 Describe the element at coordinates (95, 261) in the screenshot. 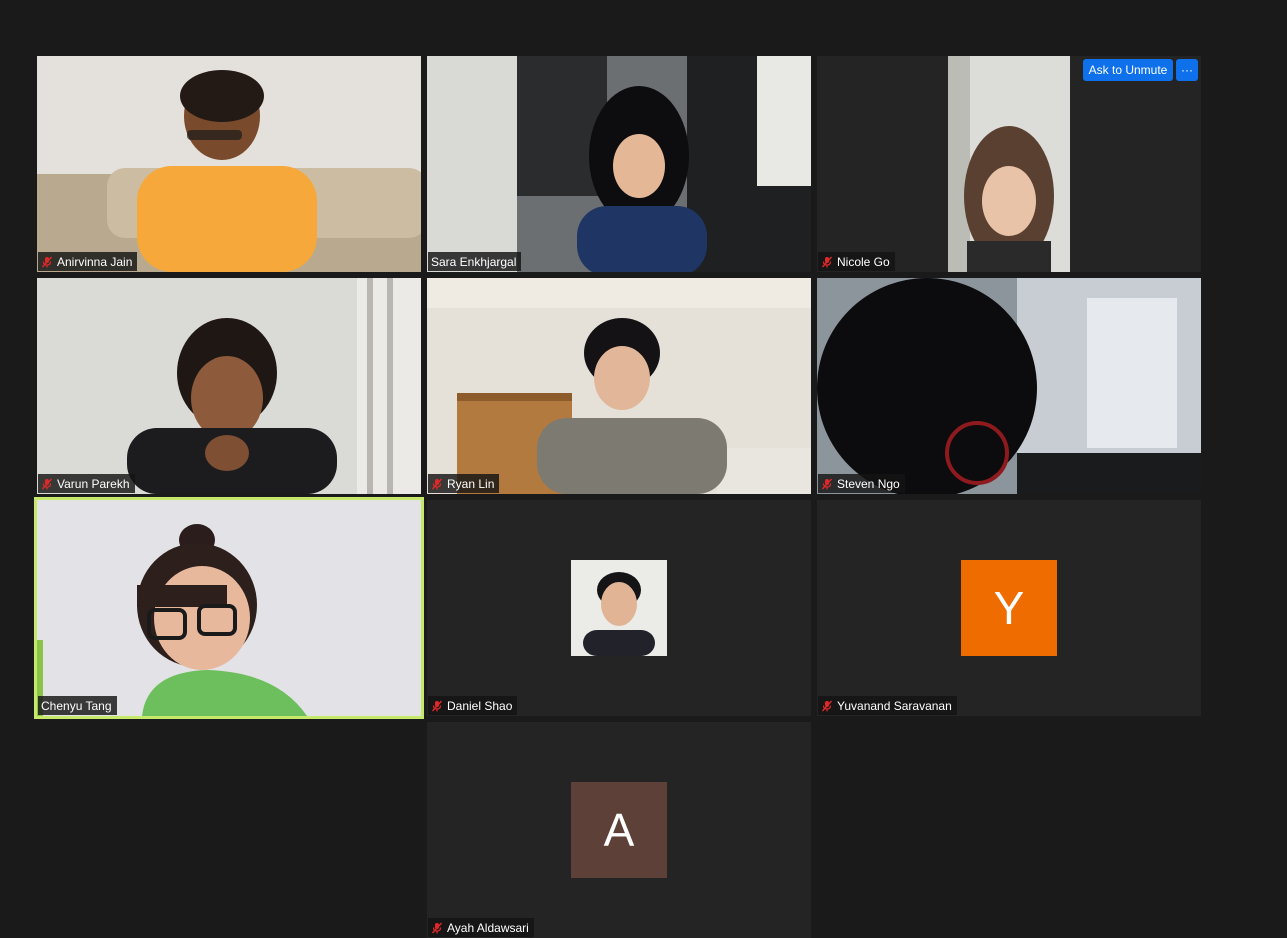

I see `participant-name: Anirvinna Jain` at that location.